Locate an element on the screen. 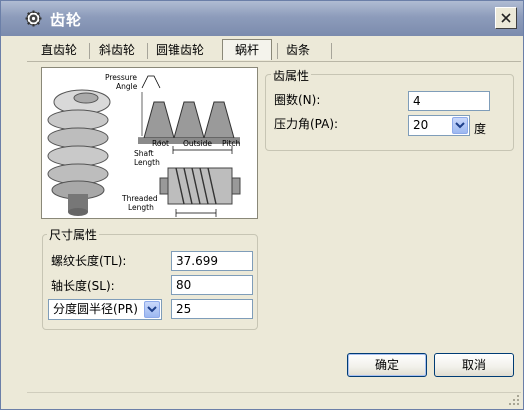 The height and width of the screenshot is (410, 524). radius-input: 25 is located at coordinates (212, 309).